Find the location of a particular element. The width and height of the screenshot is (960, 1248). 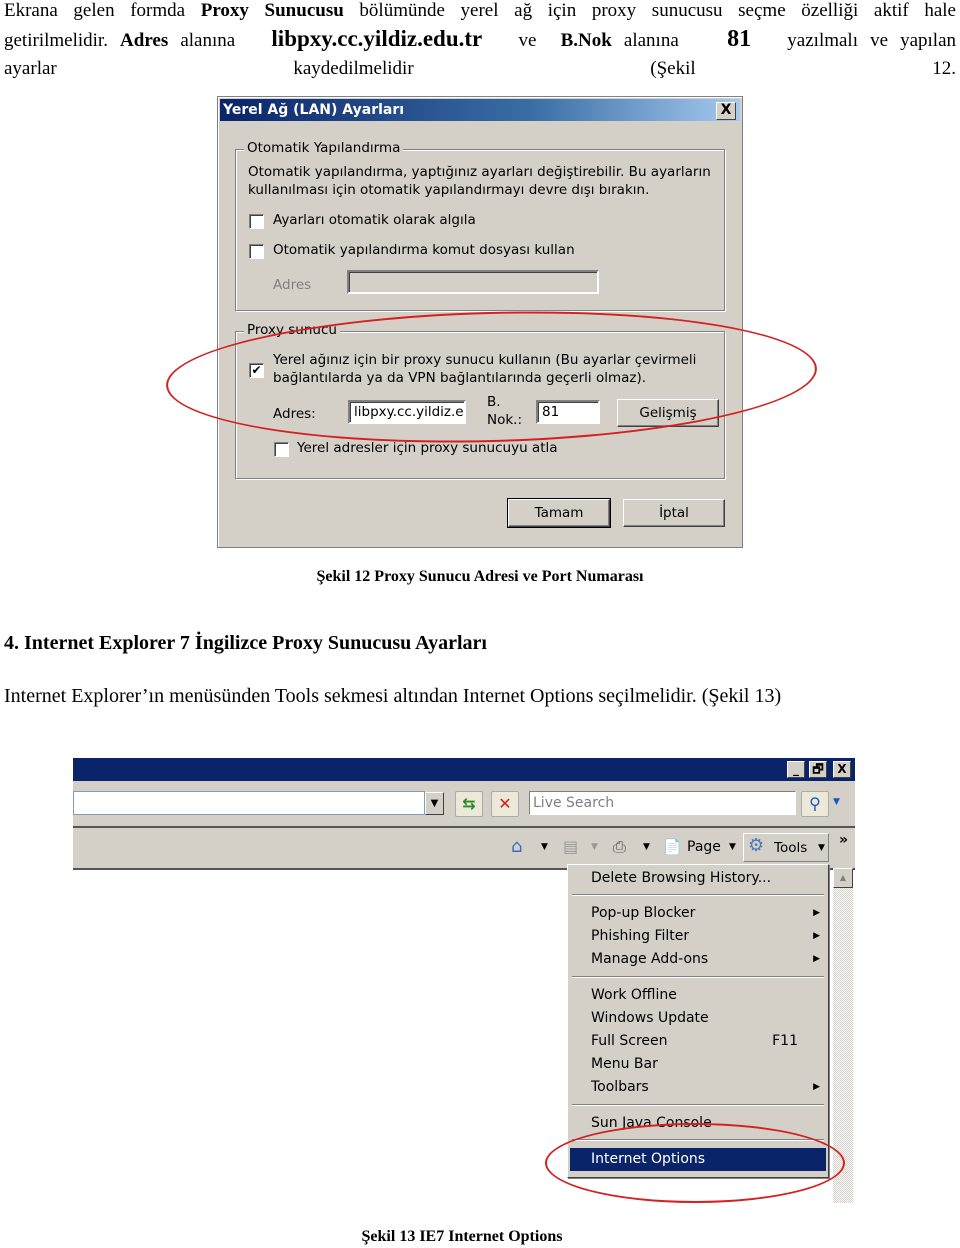

menu-item-label: Work Offline is located at coordinates (634, 995).